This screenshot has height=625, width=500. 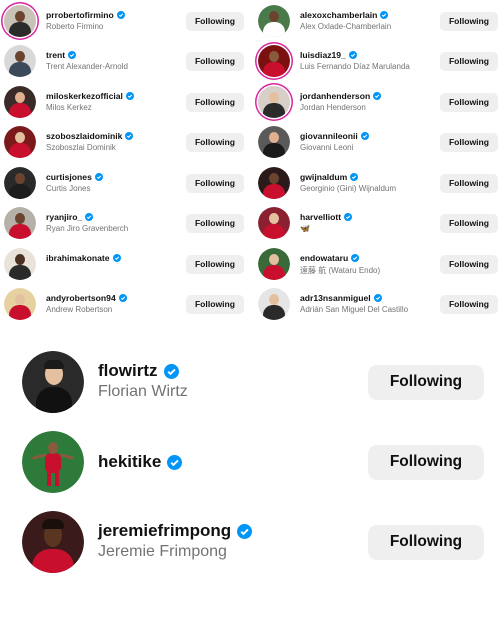 What do you see at coordinates (87, 66) in the screenshot?
I see `full-name: Trent Alexander-Arnold` at bounding box center [87, 66].